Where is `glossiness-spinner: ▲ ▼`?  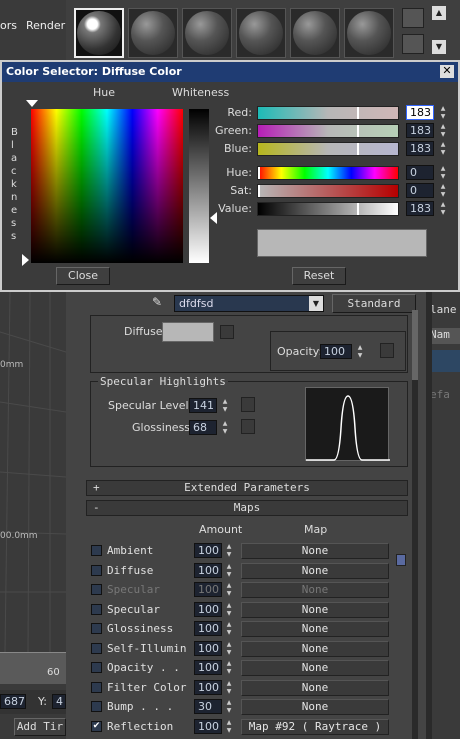
glossiness-spinner: ▲ ▼ is located at coordinates (225, 427).